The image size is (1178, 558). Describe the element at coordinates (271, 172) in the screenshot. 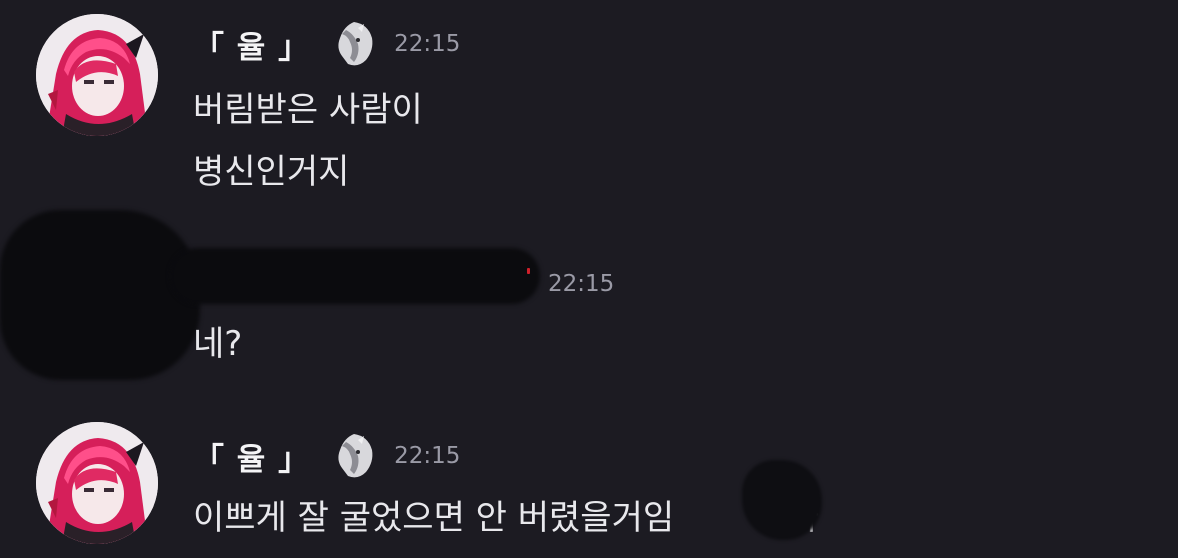

I see `message-text: 병신인거지` at that location.